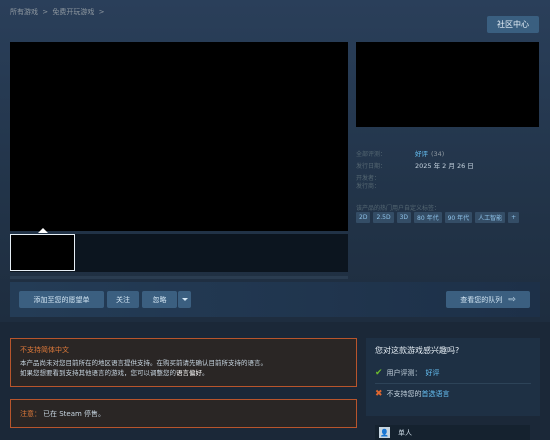 The image size is (550, 440). I want to click on media-thumbnail, so click(42, 252).